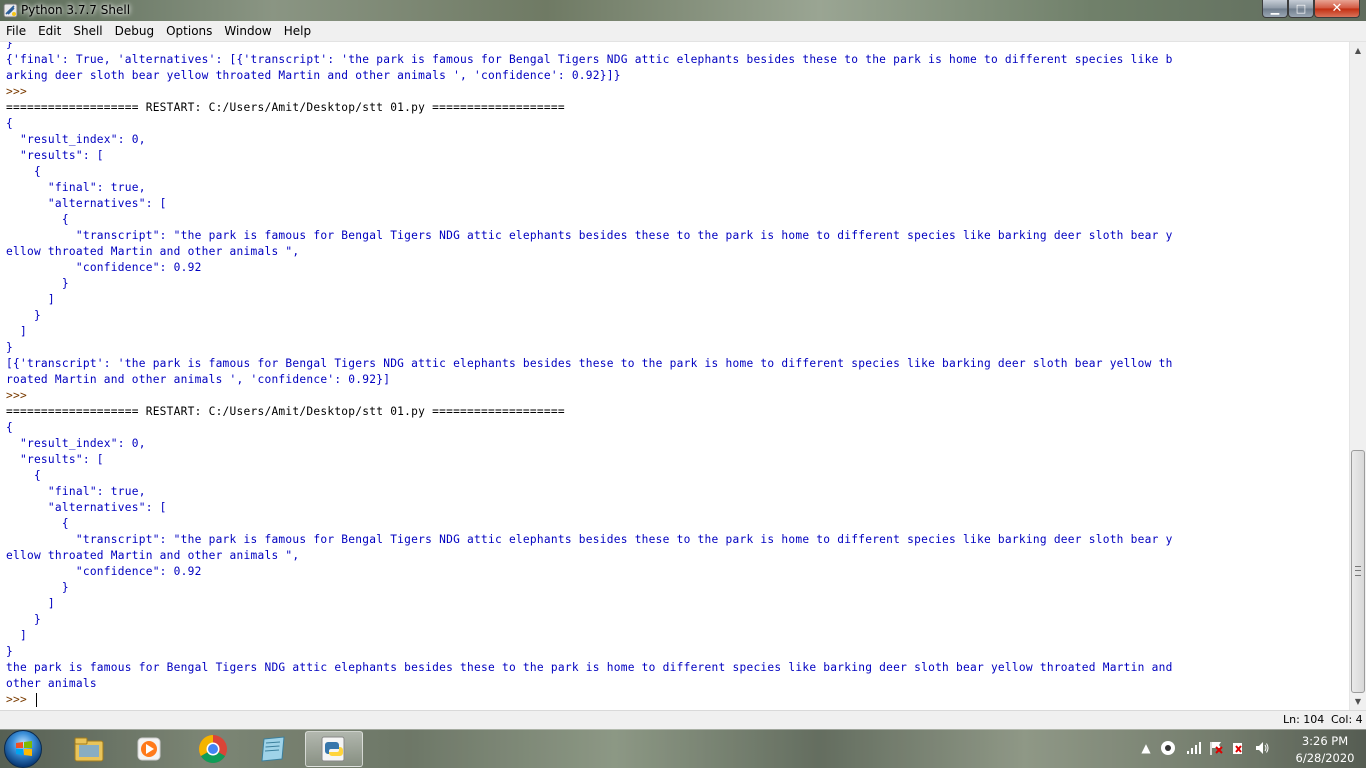 The image size is (1366, 768). What do you see at coordinates (1358, 701) in the screenshot?
I see `scroll-down-arrow-icon: ▼` at bounding box center [1358, 701].